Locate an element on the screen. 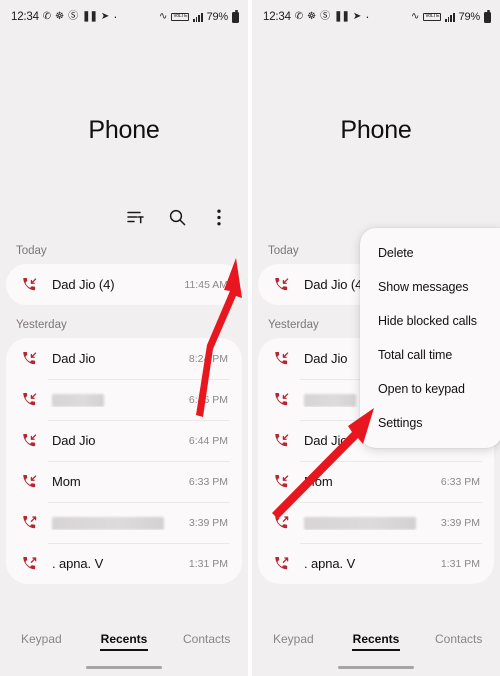 The height and width of the screenshot is (676, 500). menu-item-hide-blocked-calls: Hide blocked calls is located at coordinates (430, 321).